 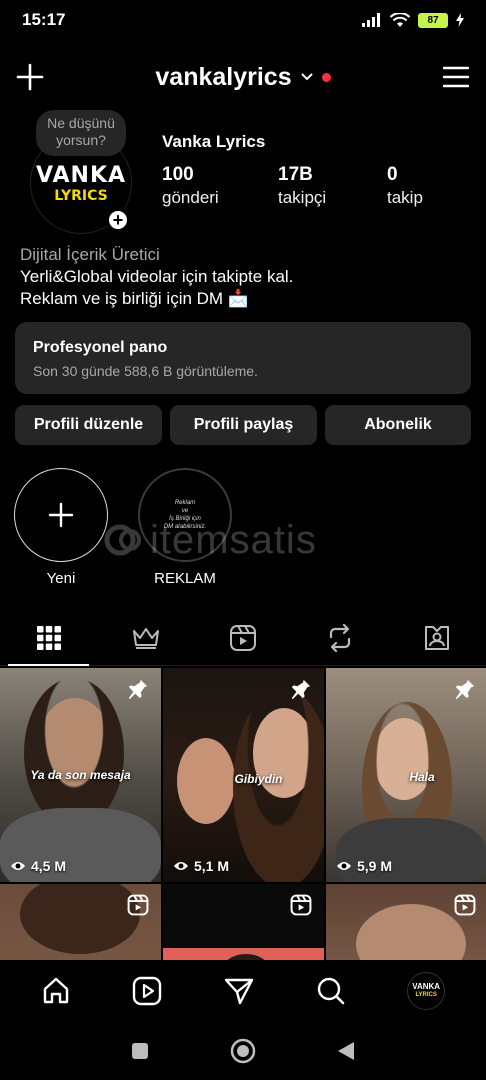 I want to click on avatar-logo-line2: LYRICS, so click(x=81, y=195).